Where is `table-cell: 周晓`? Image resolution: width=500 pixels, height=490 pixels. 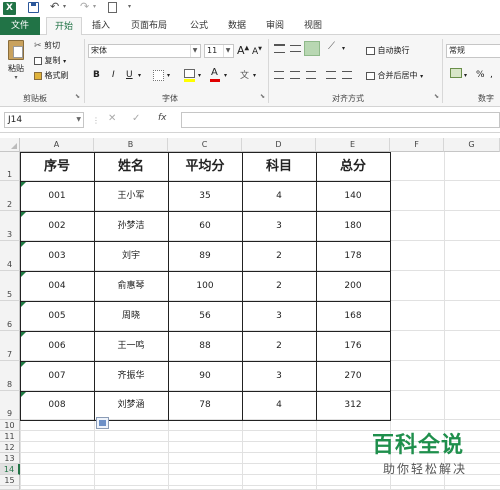
table-cell: 周晓 is located at coordinates (131, 316).